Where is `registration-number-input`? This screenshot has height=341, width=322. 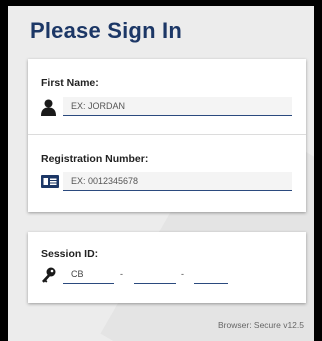 registration-number-input is located at coordinates (177, 181).